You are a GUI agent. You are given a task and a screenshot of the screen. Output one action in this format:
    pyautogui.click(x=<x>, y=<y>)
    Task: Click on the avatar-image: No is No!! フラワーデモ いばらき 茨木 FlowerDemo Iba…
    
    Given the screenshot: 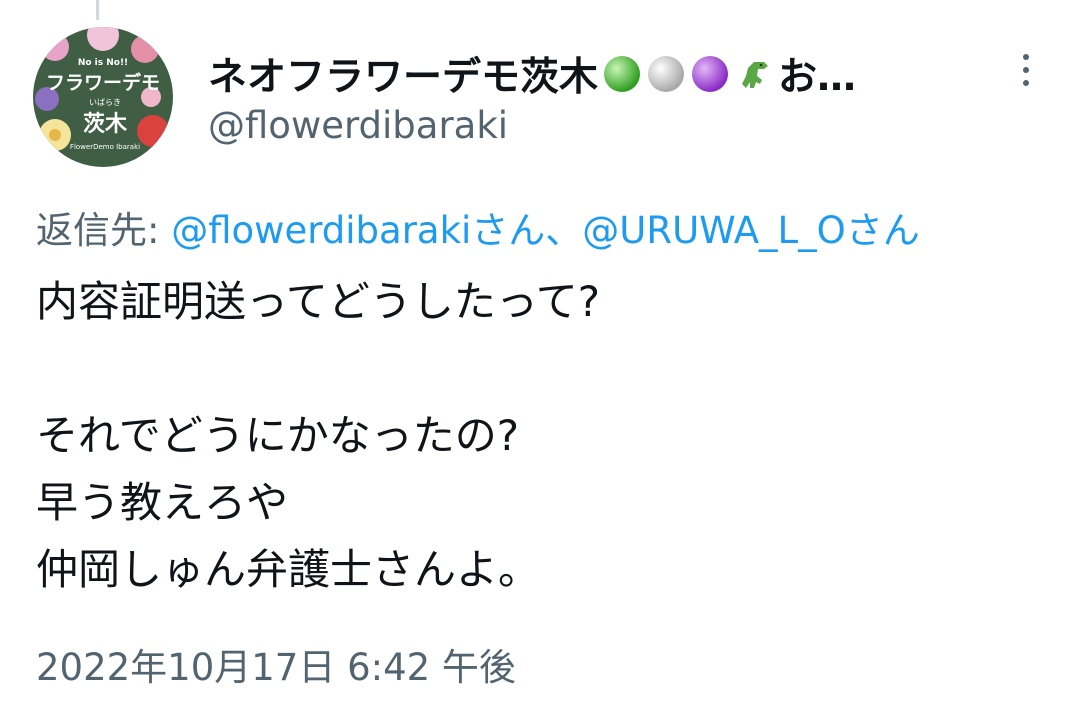 What is the action you would take?
    pyautogui.click(x=103, y=97)
    